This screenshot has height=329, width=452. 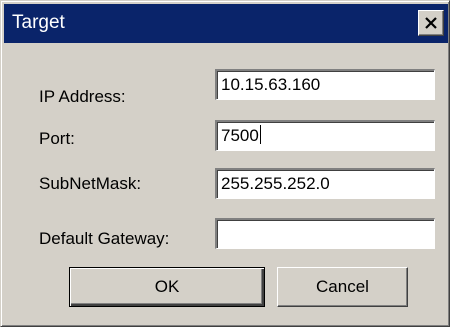 What do you see at coordinates (226, 23) in the screenshot?
I see `title-bar: Target` at bounding box center [226, 23].